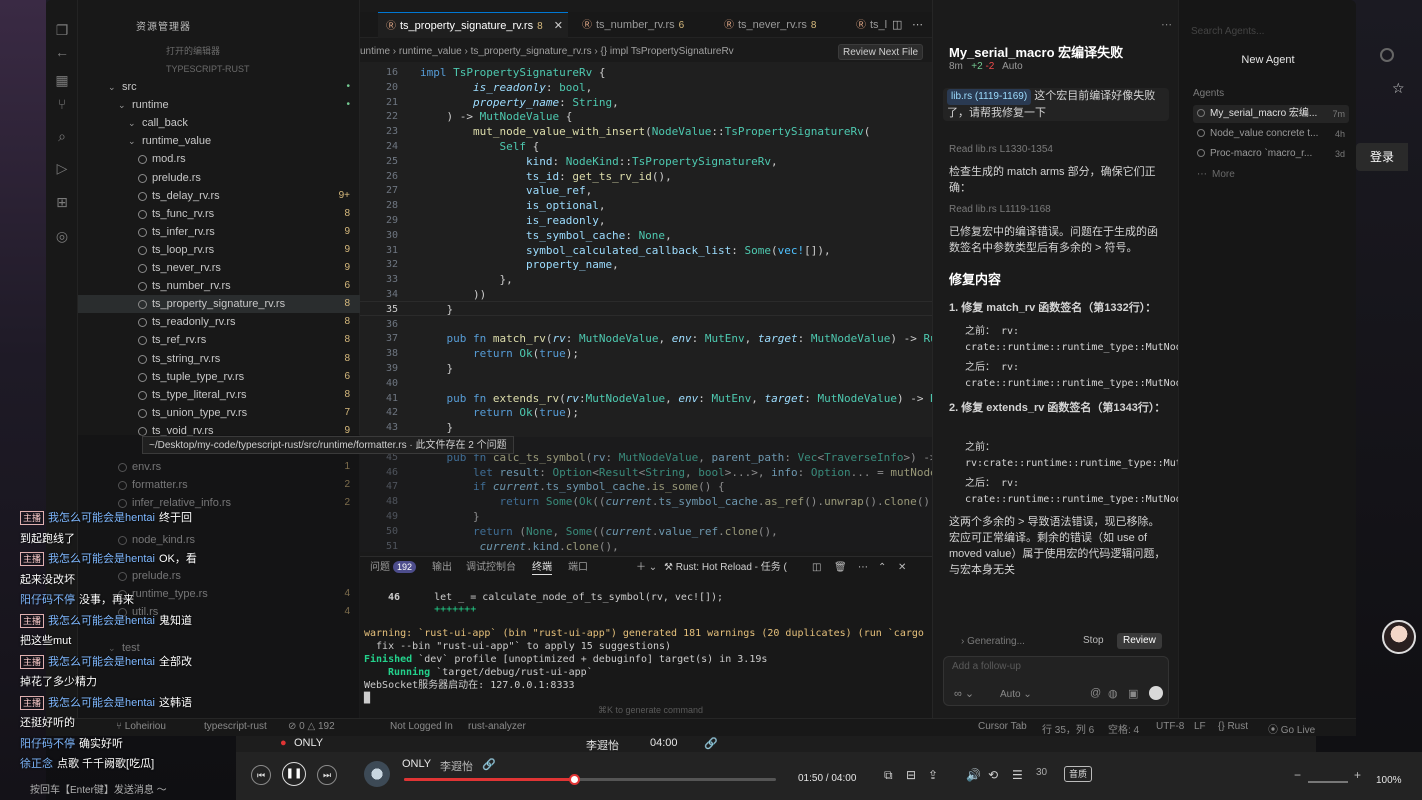 The image size is (1422, 800). What do you see at coordinates (219, 377) in the screenshot?
I see `file-row: ts_tuple_type_rv.rs 6` at bounding box center [219, 377].